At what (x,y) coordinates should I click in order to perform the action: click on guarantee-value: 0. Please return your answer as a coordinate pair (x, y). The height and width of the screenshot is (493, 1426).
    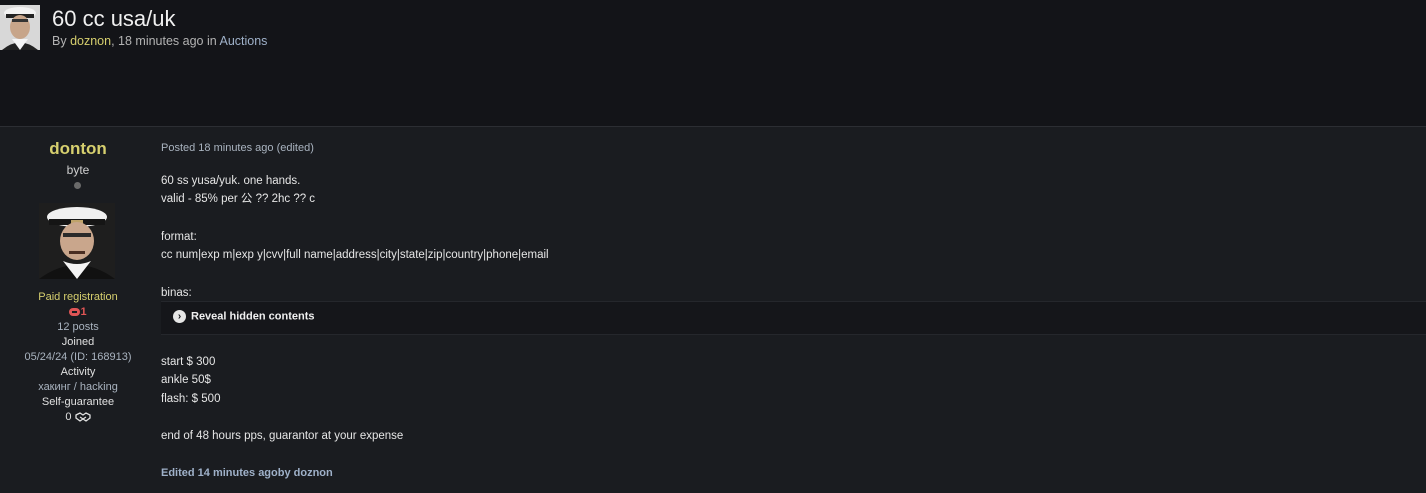
    Looking at the image, I should click on (68, 417).